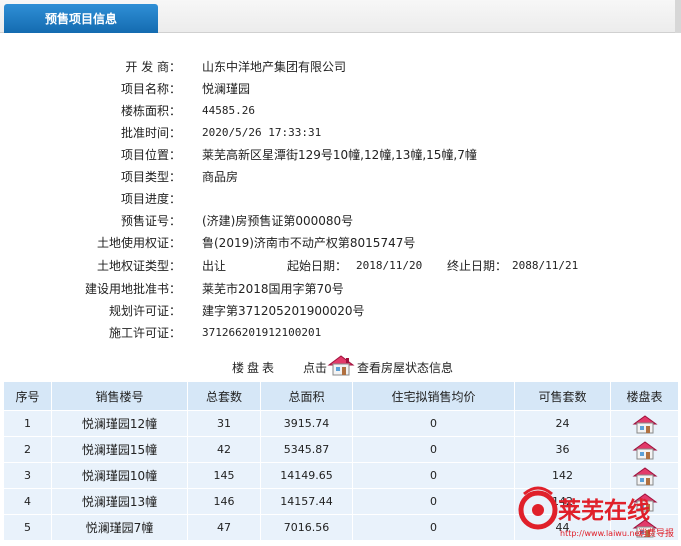 The image size is (681, 546). I want to click on info-label: 规划许可证：, so click(144, 311).